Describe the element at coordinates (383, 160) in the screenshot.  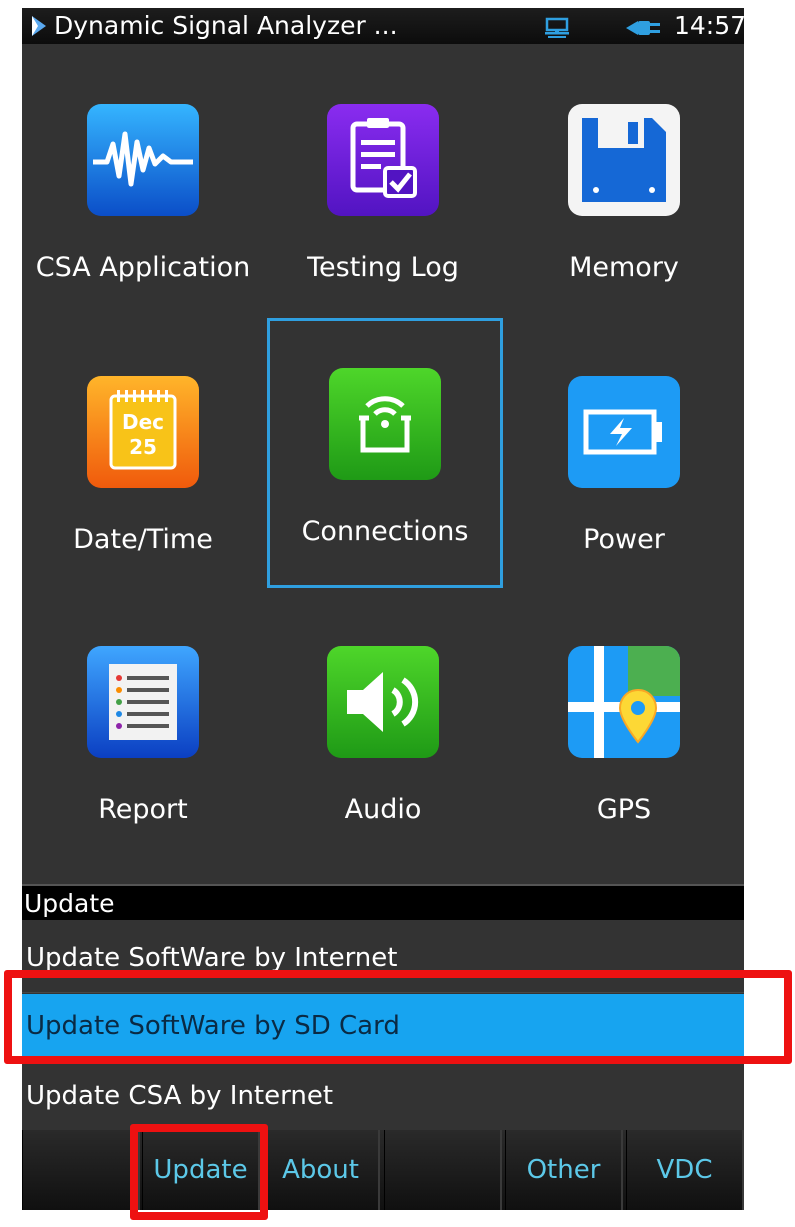
I see `clipboard-check-icon` at that location.